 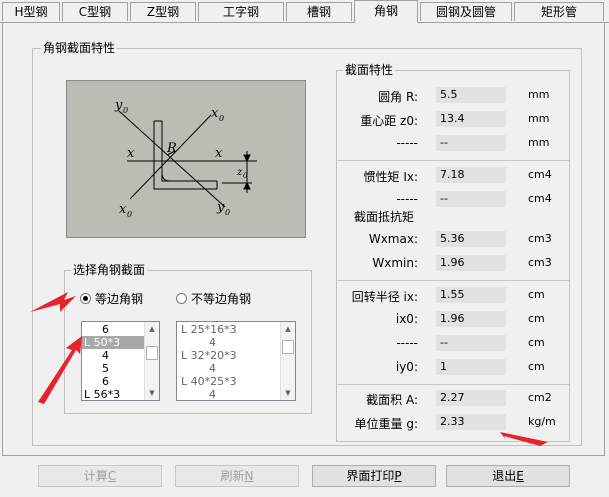 I want to click on arrow-to-list-icon, so click(x=60, y=370).